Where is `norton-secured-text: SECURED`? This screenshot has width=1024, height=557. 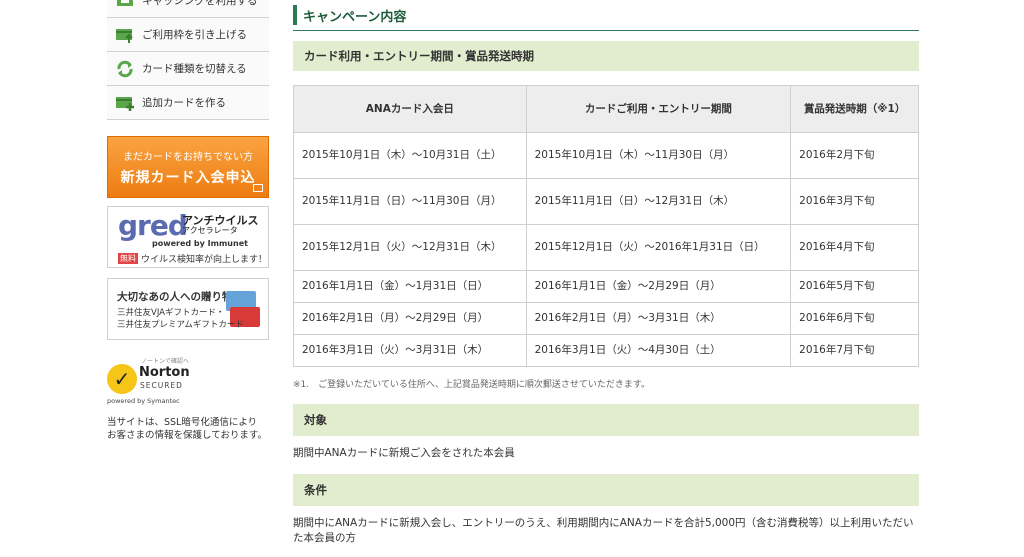
norton-secured-text: SECURED is located at coordinates (161, 385).